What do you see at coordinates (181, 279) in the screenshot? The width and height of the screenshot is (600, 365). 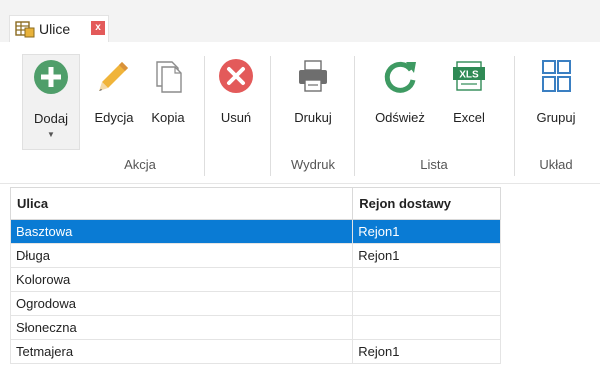 I see `cell-street: Kolorowa` at bounding box center [181, 279].